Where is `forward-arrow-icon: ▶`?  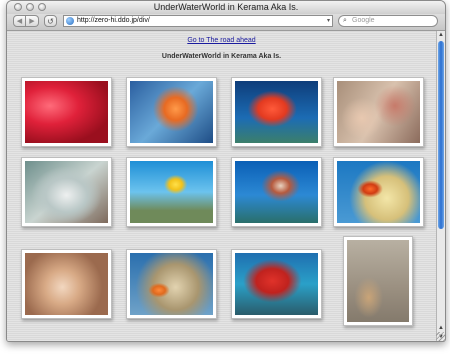 forward-arrow-icon: ▶ is located at coordinates (32, 21).